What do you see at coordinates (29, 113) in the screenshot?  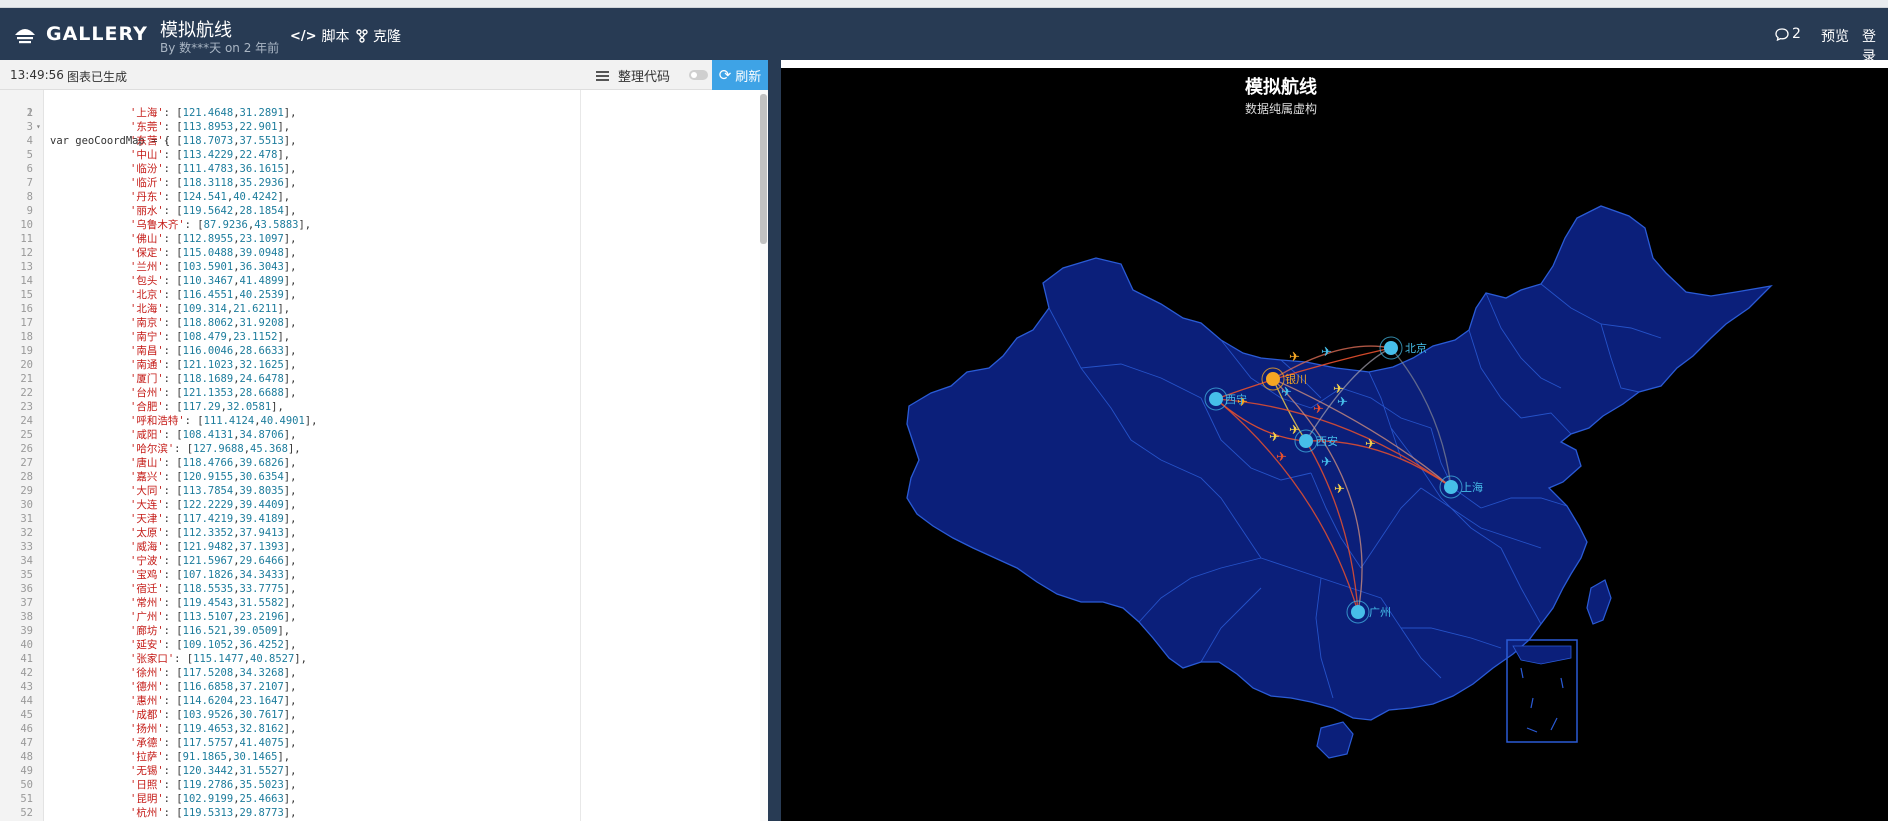 I see `line-number: 2` at bounding box center [29, 113].